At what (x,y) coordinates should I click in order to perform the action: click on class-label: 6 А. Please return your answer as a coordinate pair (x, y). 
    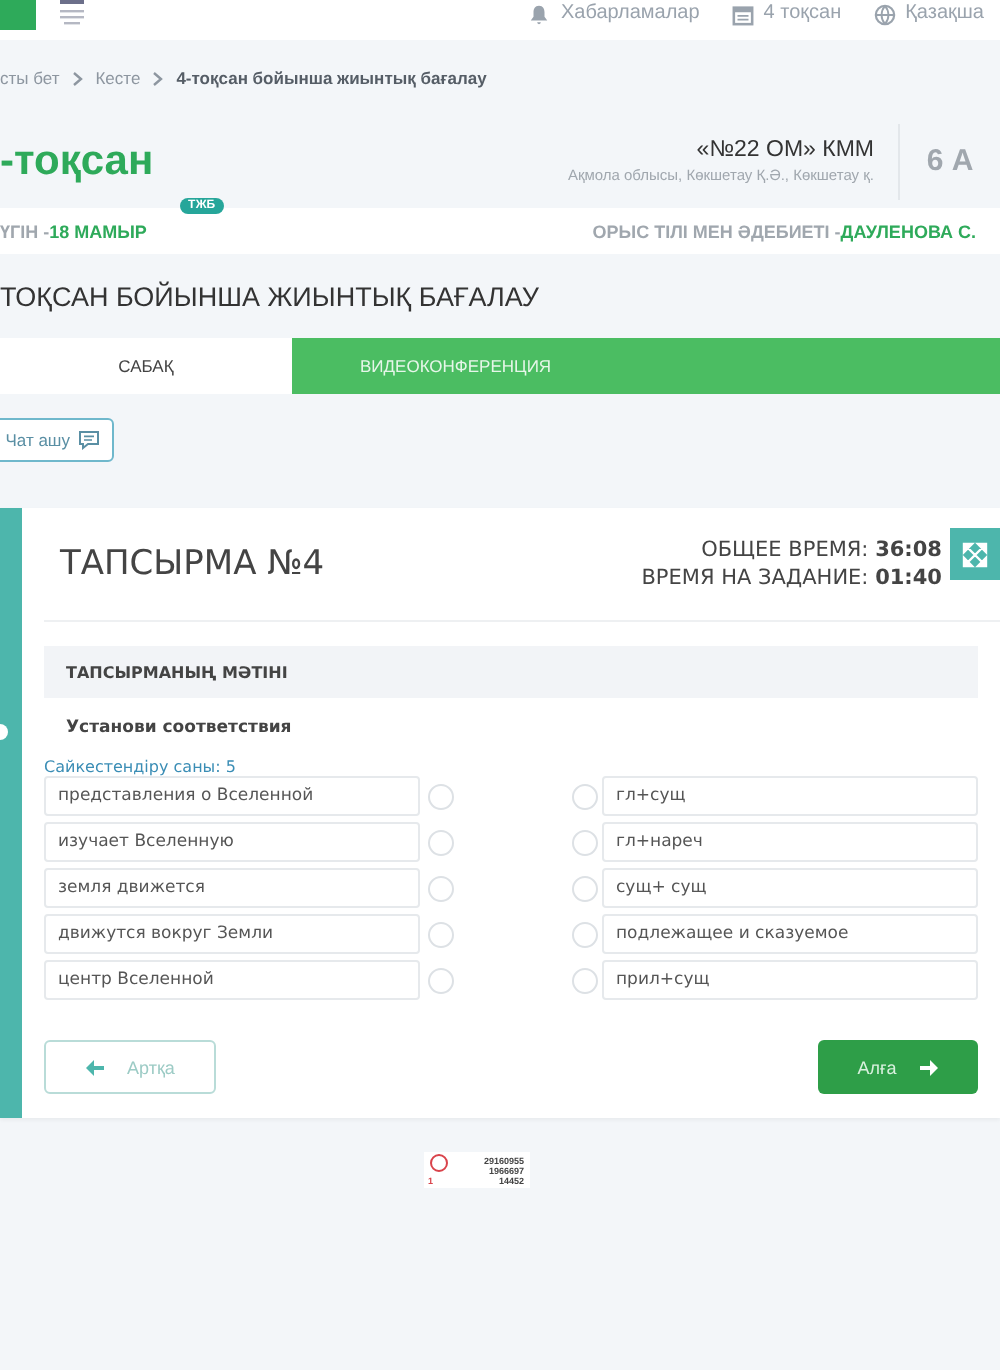
    Looking at the image, I should click on (950, 161).